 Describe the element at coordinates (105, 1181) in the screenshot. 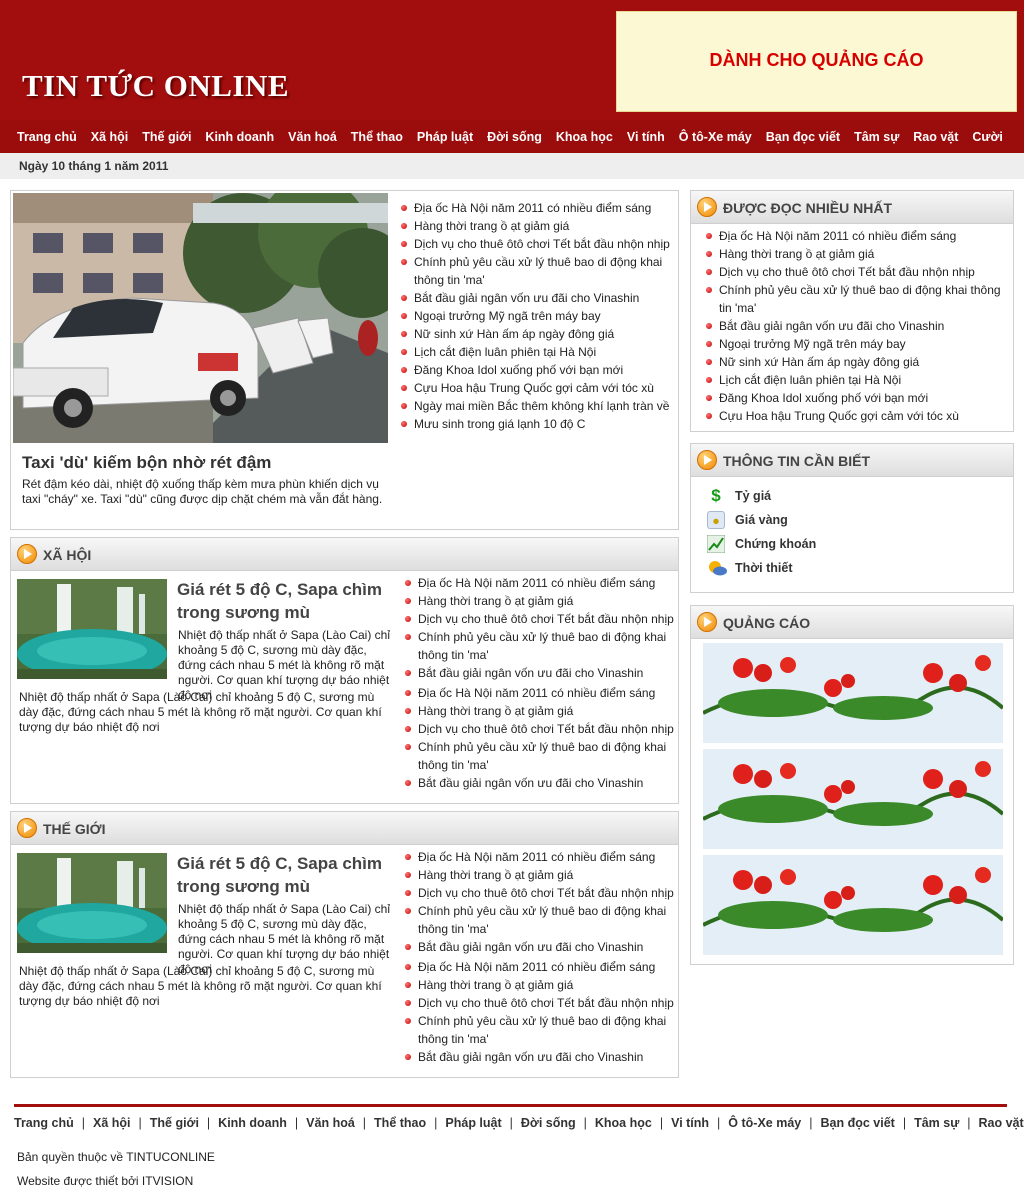

I see `designer-credit: Website được thiết bởi ITVISION` at that location.